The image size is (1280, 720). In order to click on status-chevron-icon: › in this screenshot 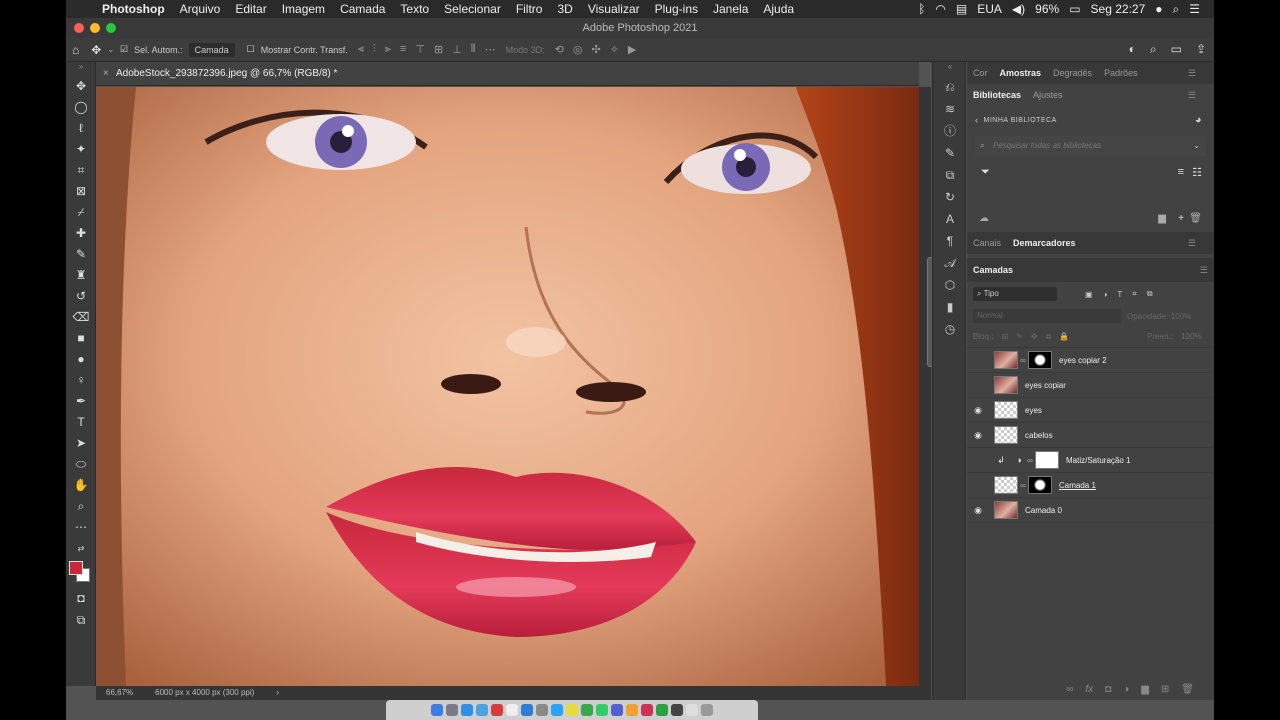, I will do `click(277, 693)`.